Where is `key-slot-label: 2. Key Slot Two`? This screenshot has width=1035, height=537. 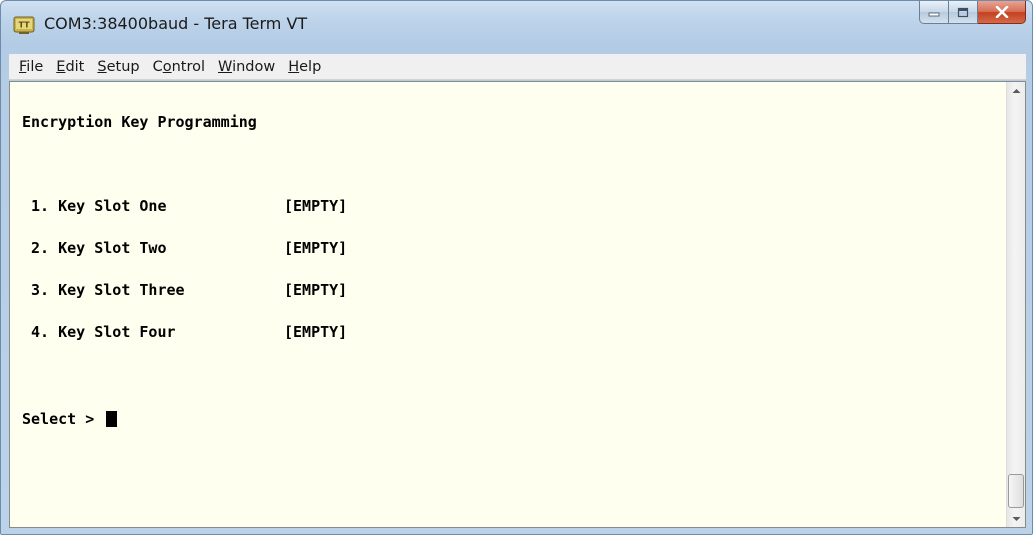 key-slot-label: 2. Key Slot Two is located at coordinates (94, 248).